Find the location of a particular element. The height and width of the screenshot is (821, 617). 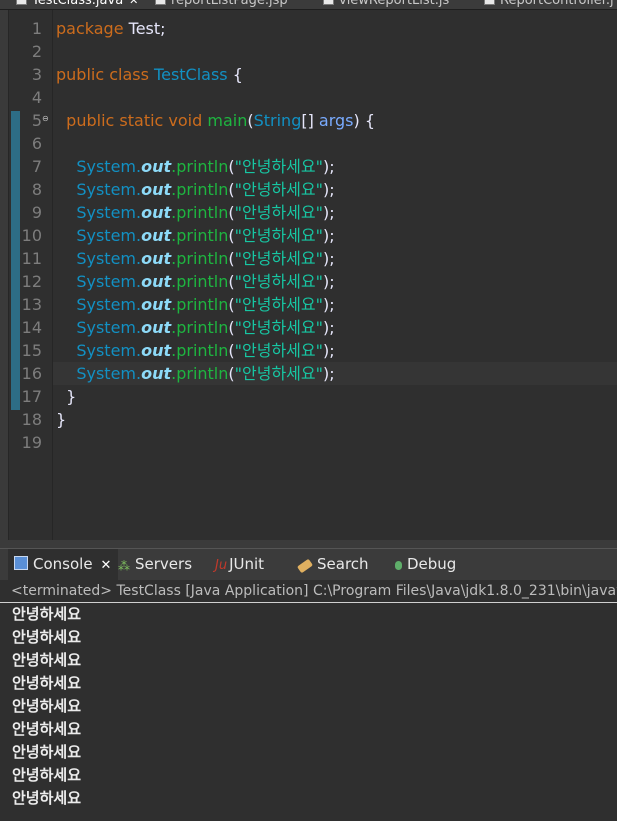

code-line: 7 System.out.println("안녕하세요"); is located at coordinates (308, 166).